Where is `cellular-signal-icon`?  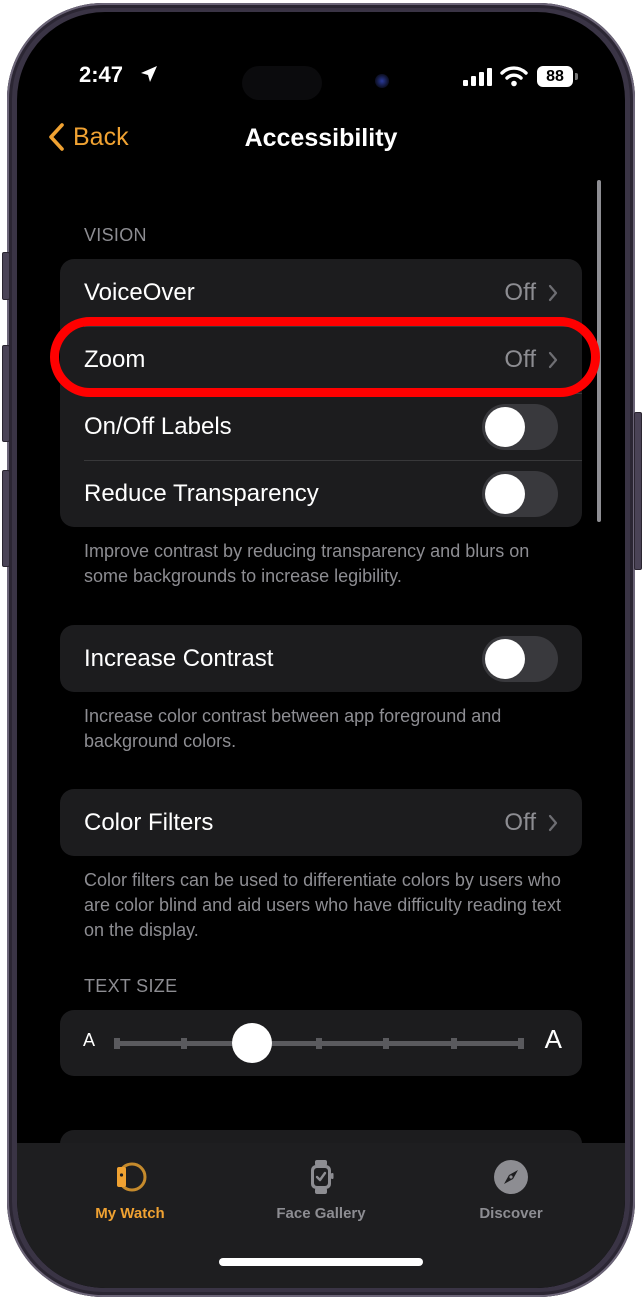 cellular-signal-icon is located at coordinates (477, 77).